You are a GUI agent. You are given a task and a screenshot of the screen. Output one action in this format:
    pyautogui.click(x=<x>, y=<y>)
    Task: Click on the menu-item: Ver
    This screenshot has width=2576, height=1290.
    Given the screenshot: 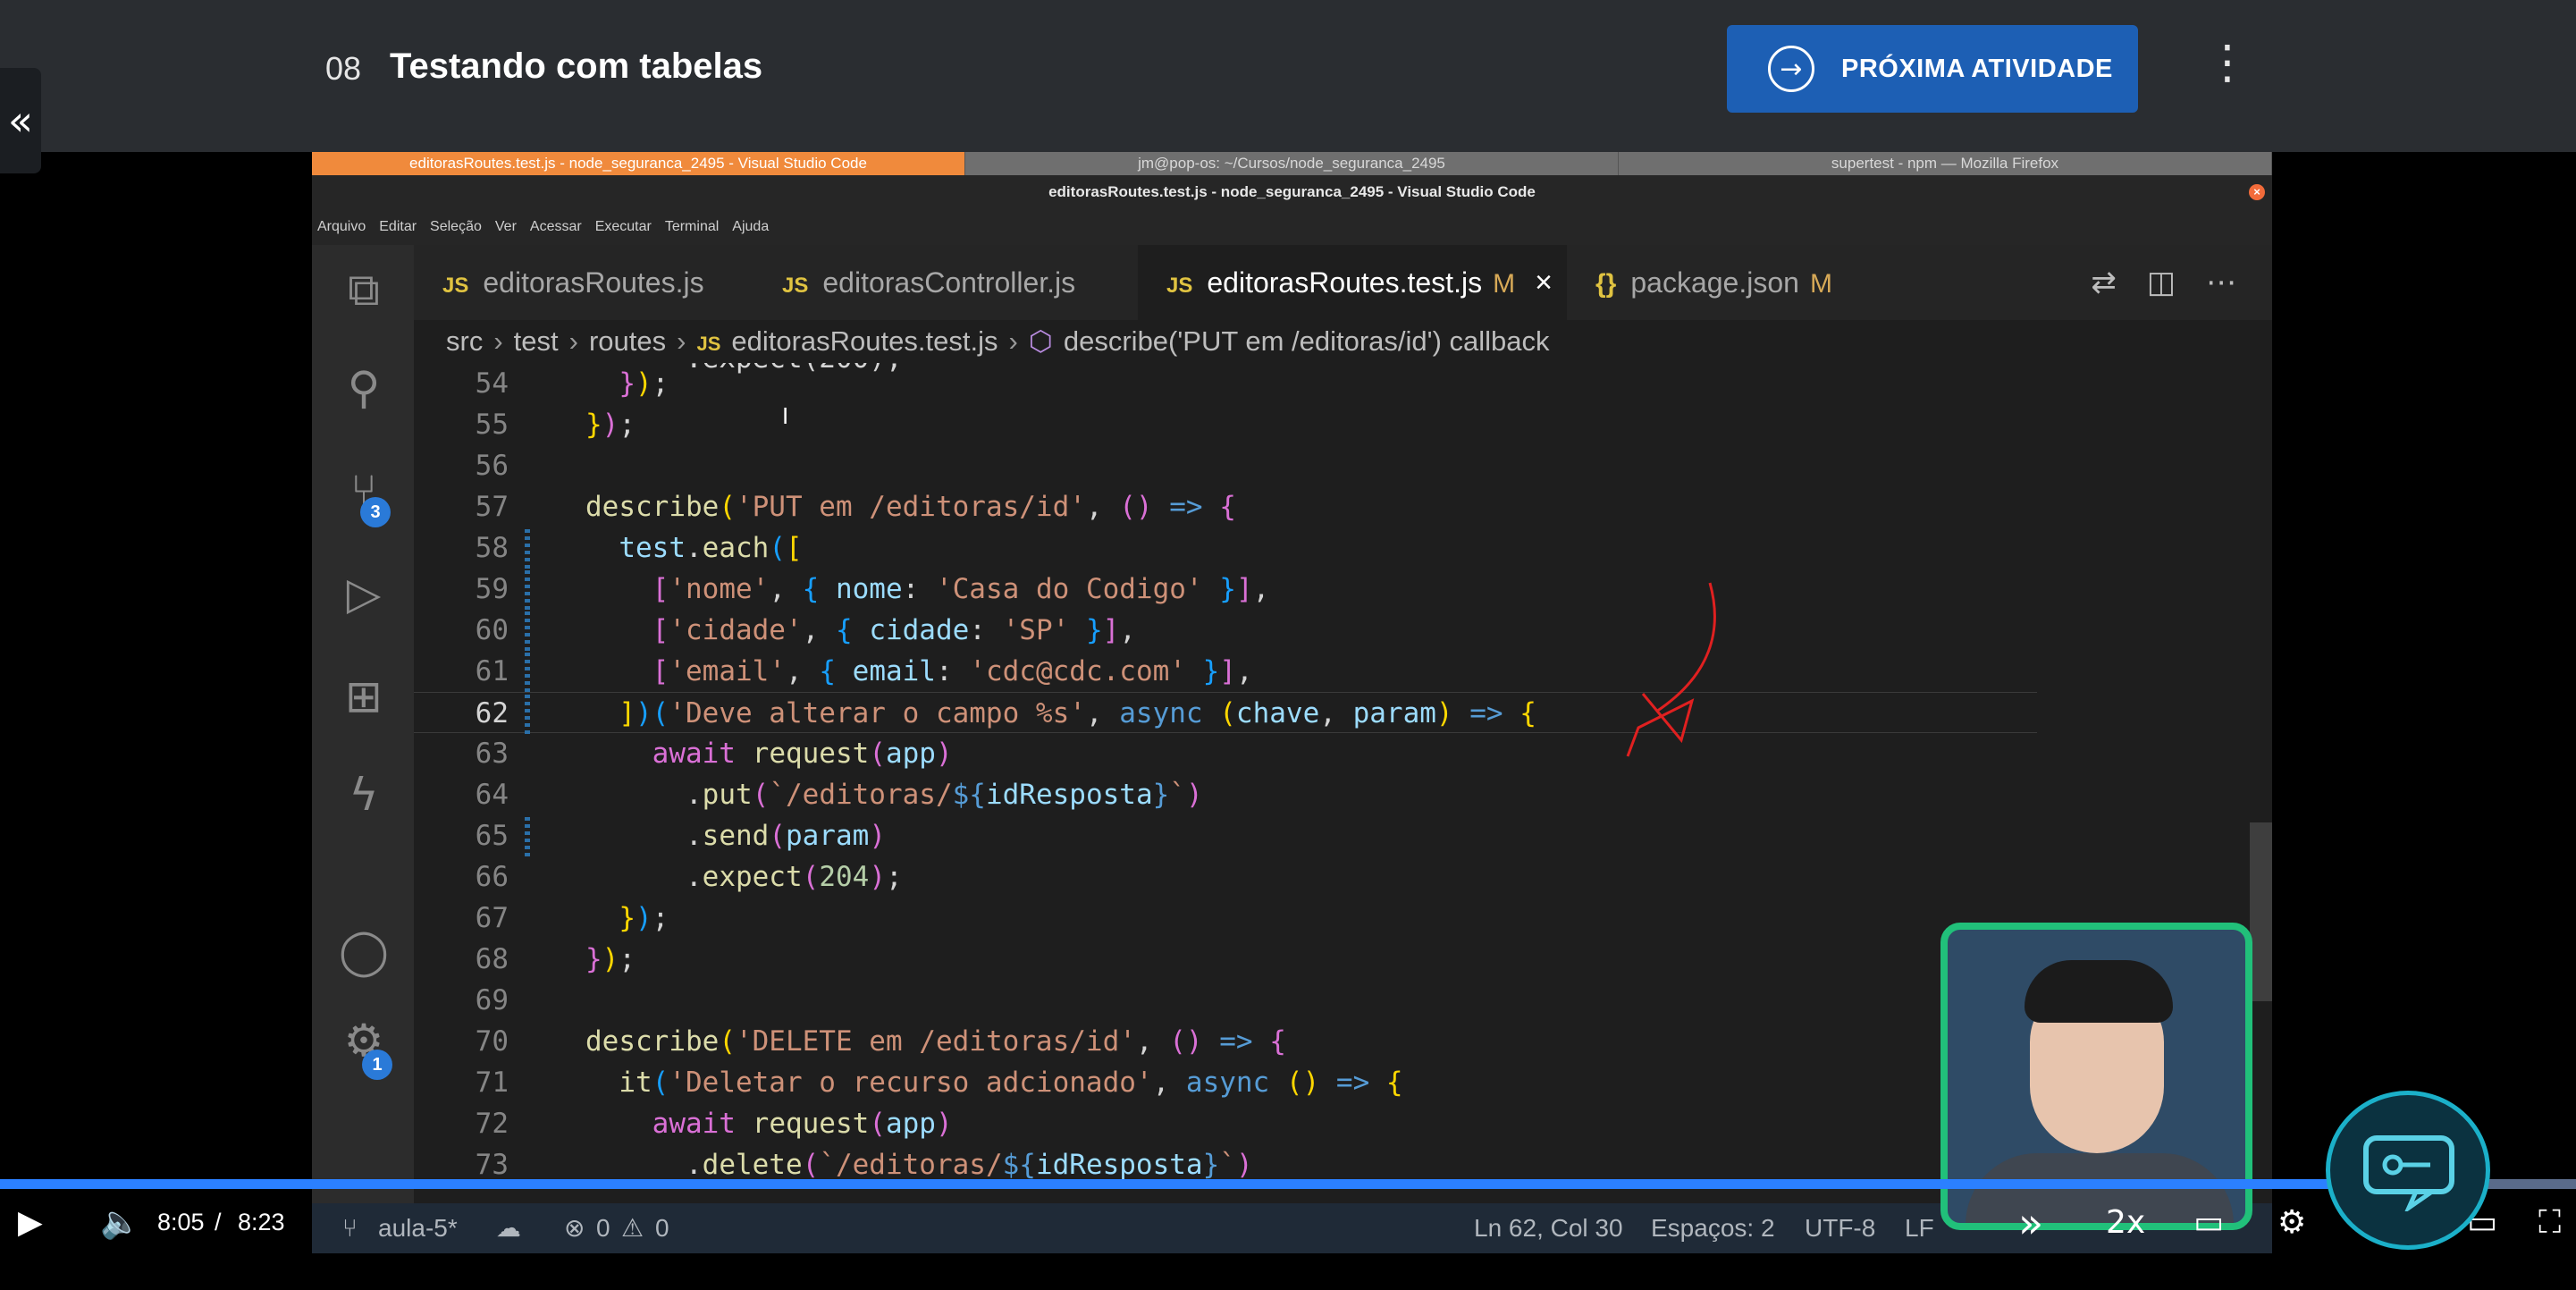 What is the action you would take?
    pyautogui.click(x=506, y=226)
    